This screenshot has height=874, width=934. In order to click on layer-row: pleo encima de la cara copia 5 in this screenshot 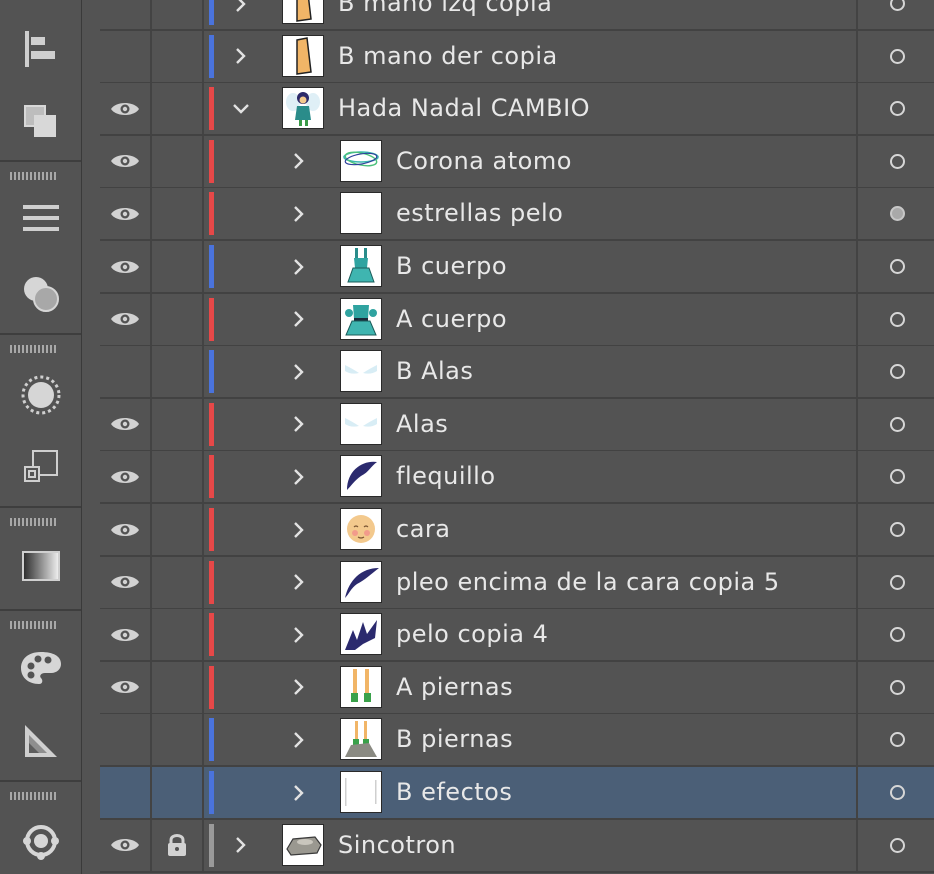, I will do `click(517, 583)`.